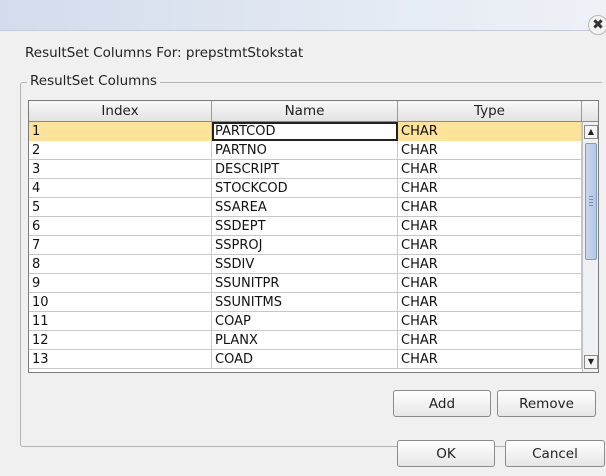 The width and height of the screenshot is (606, 476). Describe the element at coordinates (490, 111) in the screenshot. I see `column-header-type: Type` at that location.